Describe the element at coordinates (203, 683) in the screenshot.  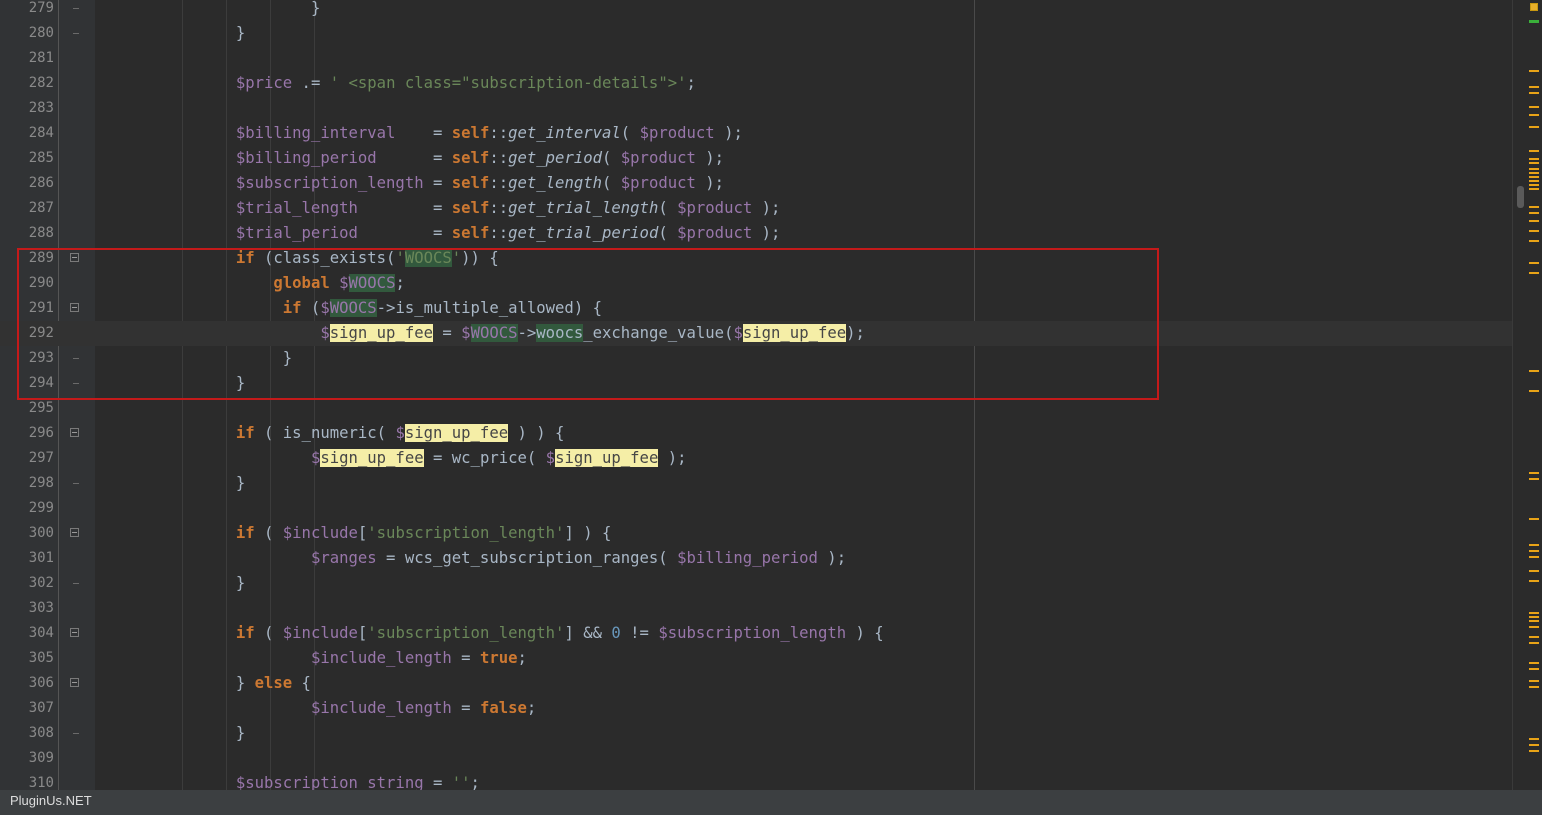
I see `code-text: } else {` at that location.